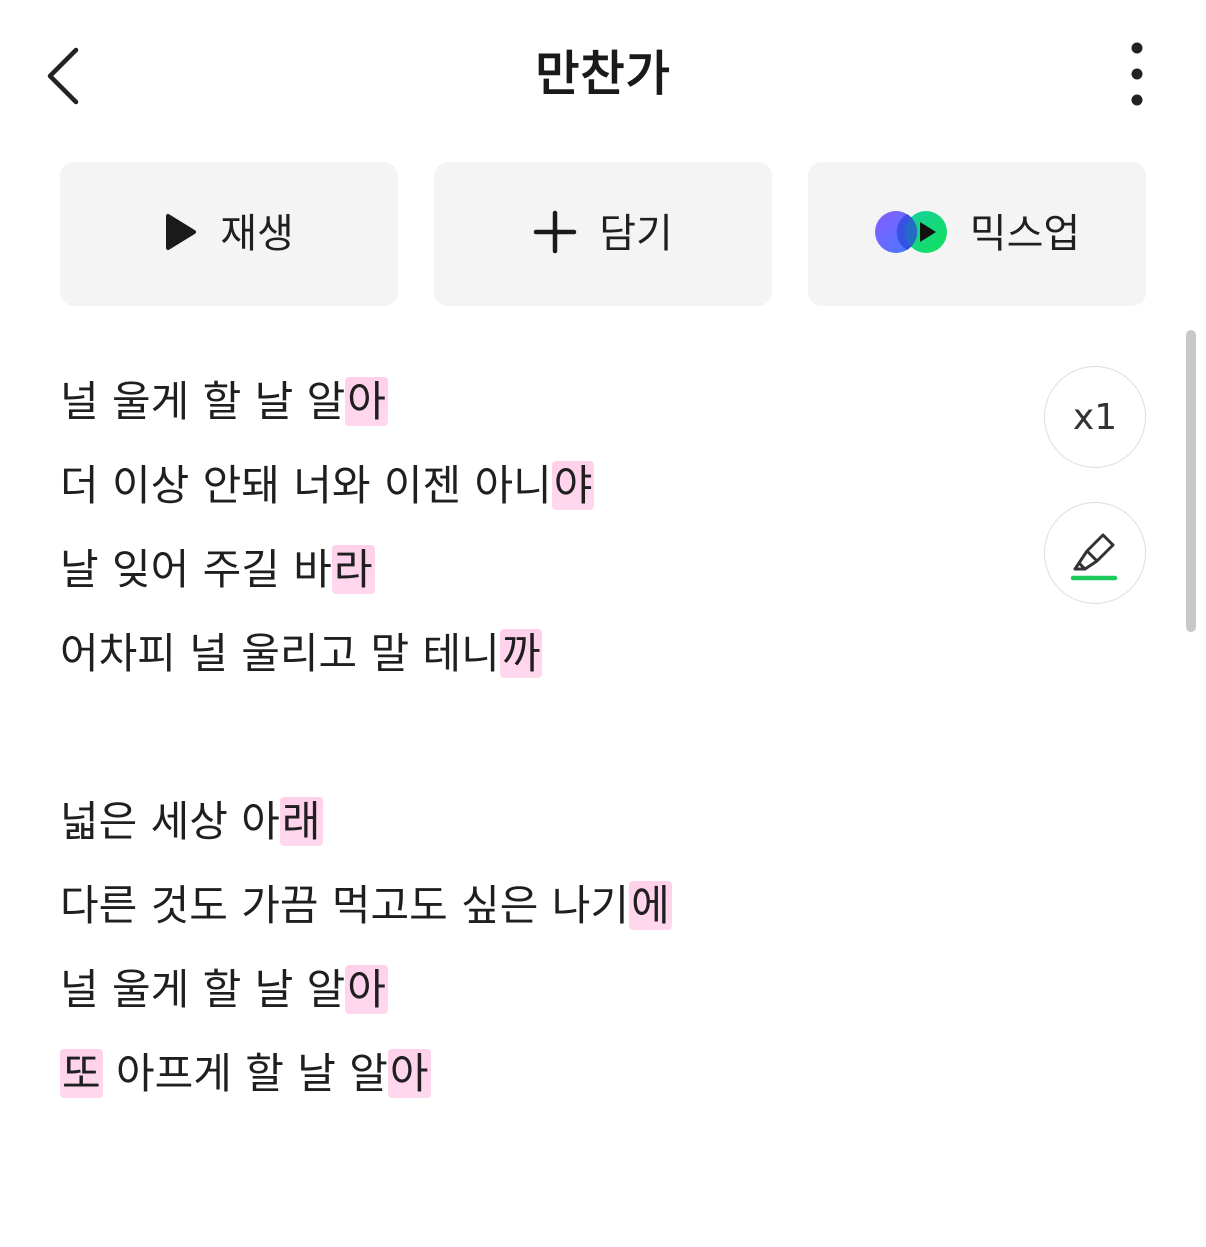 The width and height of the screenshot is (1206, 1247). Describe the element at coordinates (353, 569) in the screenshot. I see `highlighted-syllable: 라` at that location.